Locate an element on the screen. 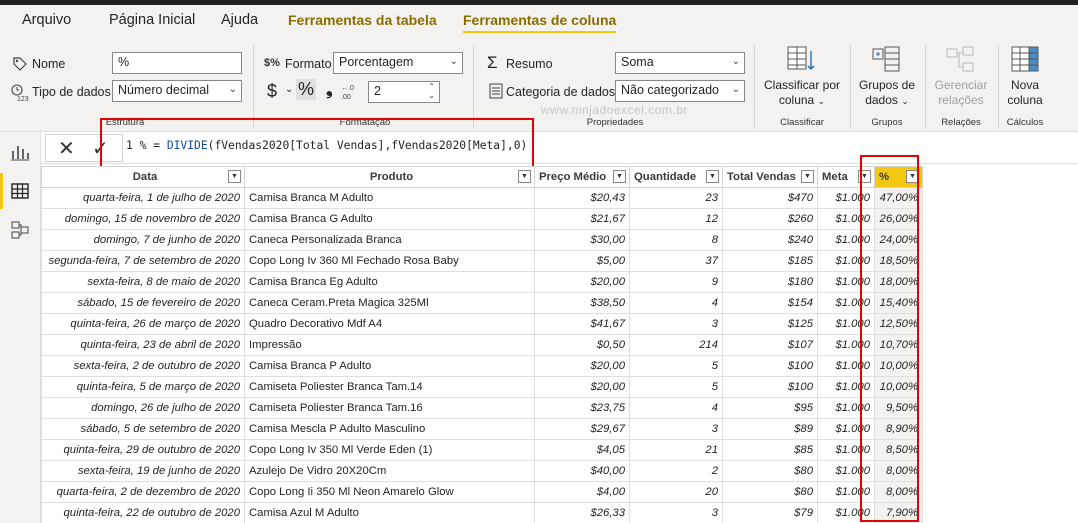 The width and height of the screenshot is (1078, 523). table-cell: quinta-feira, 29 de outubro de 2020 is located at coordinates (143, 450).